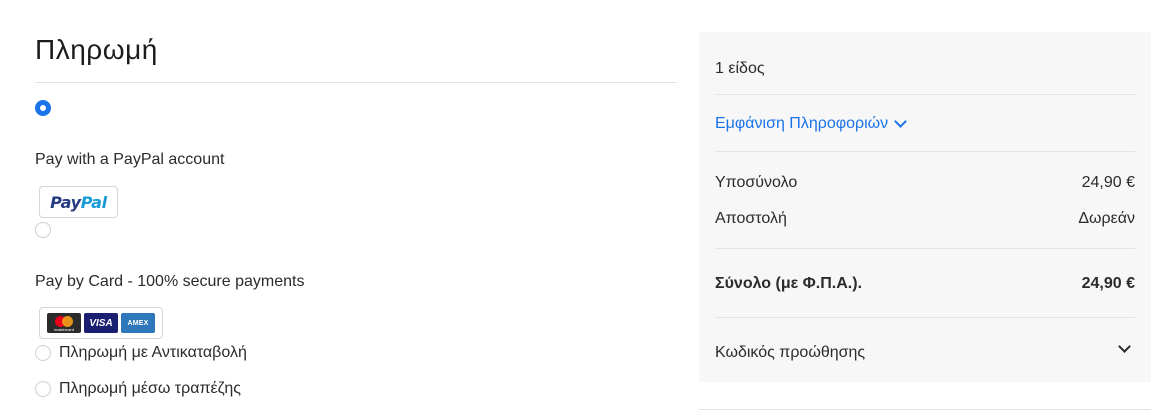  I want to click on bank-option-label: Πληρωμή μέσω τραπέζης, so click(150, 389).